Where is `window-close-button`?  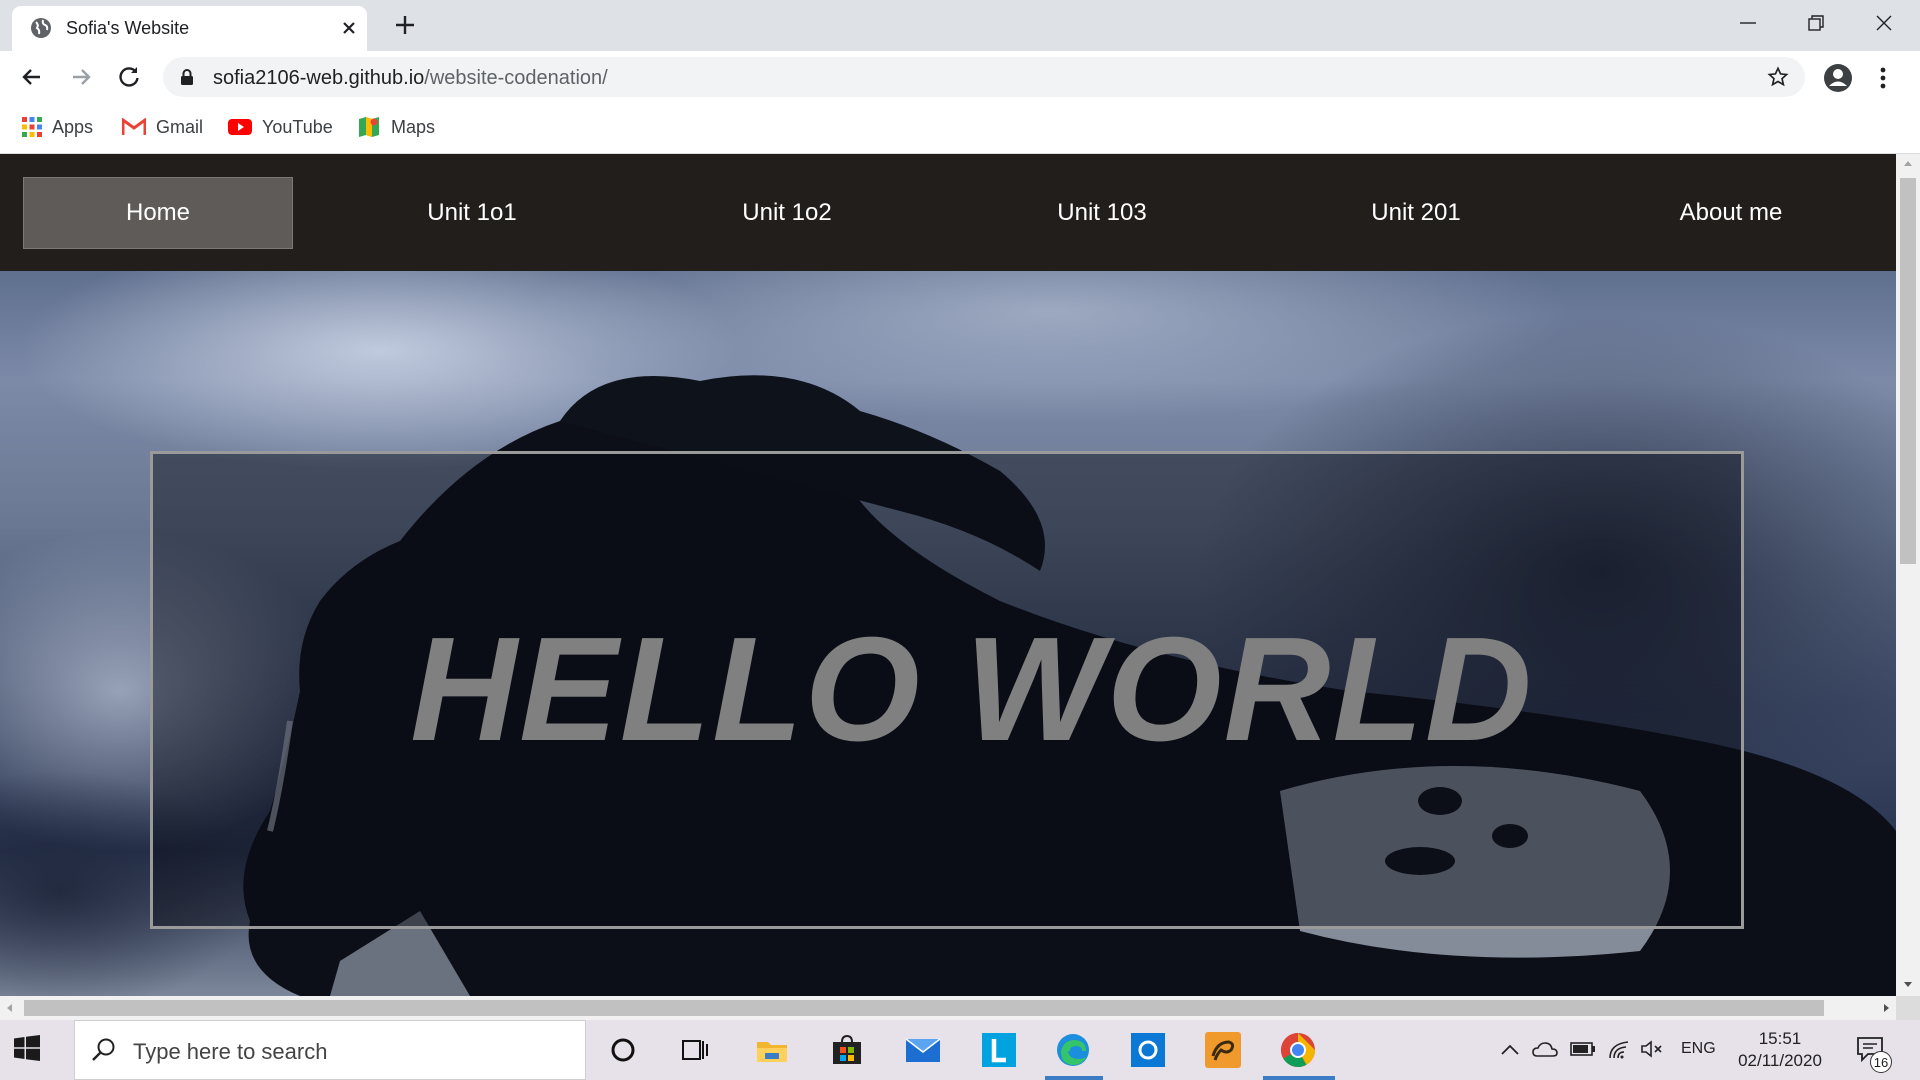
window-close-button is located at coordinates (1884, 23).